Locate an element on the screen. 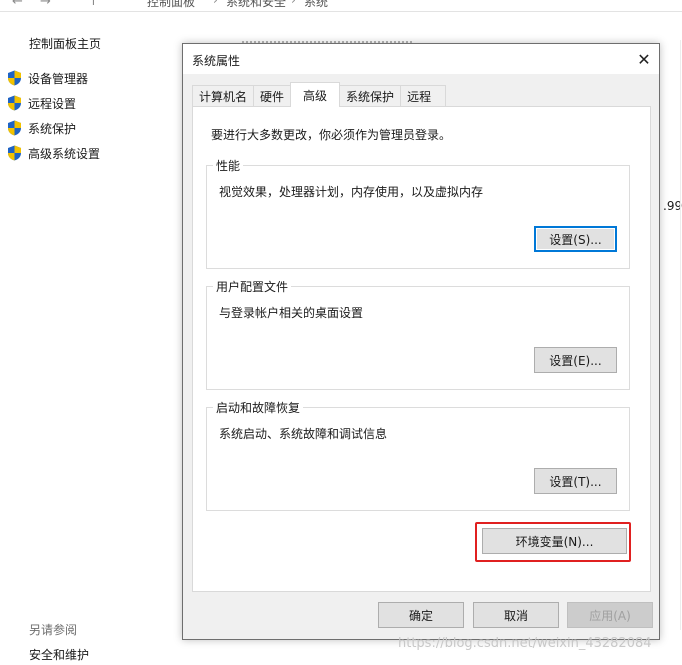 The height and width of the screenshot is (665, 682). group-performance: 性能 视觉效果，处理器计划，内存使用，以及虚拟内存 is located at coordinates (418, 213).